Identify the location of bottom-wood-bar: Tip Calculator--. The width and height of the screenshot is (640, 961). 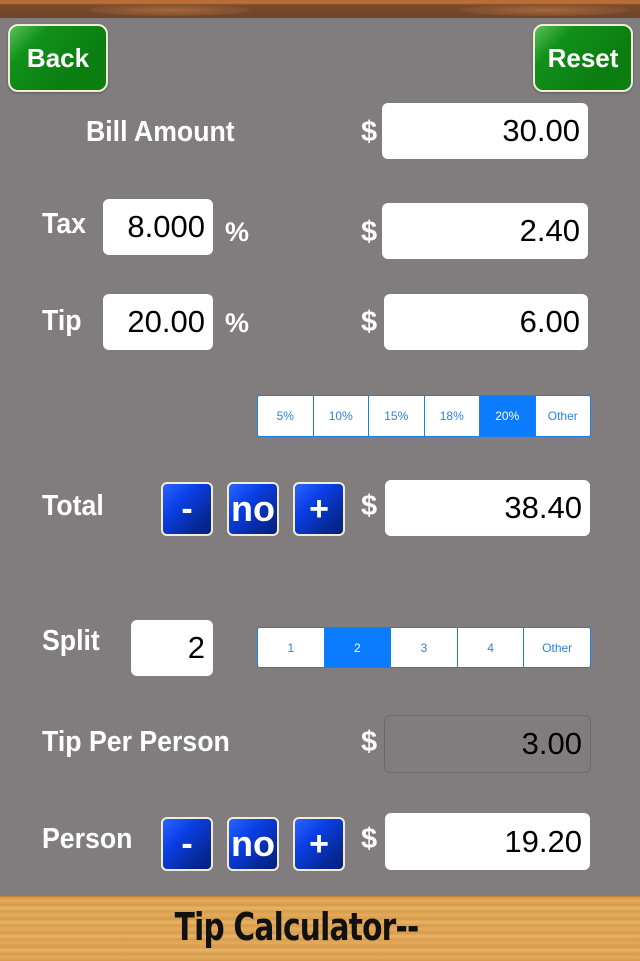
(320, 928).